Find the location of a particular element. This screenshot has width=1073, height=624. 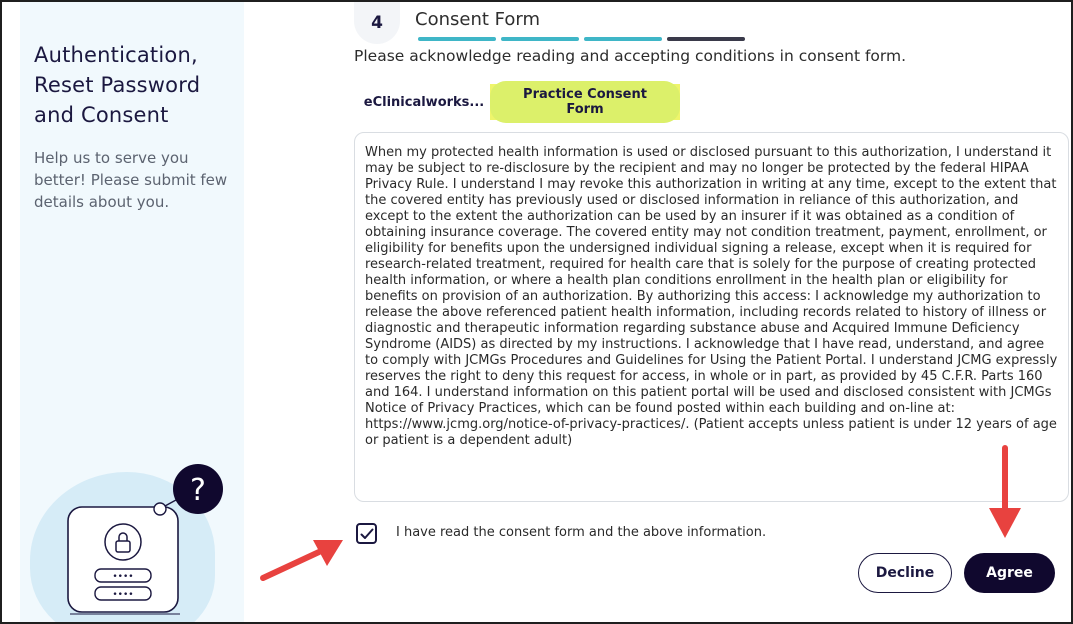

annotation-arrow-agree-icon is located at coordinates (1005, 491).